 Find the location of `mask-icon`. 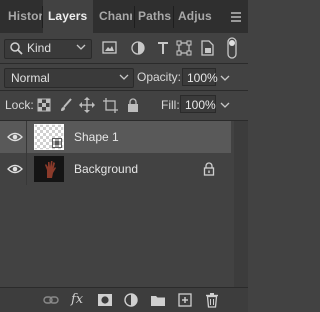

mask-icon is located at coordinates (105, 300).